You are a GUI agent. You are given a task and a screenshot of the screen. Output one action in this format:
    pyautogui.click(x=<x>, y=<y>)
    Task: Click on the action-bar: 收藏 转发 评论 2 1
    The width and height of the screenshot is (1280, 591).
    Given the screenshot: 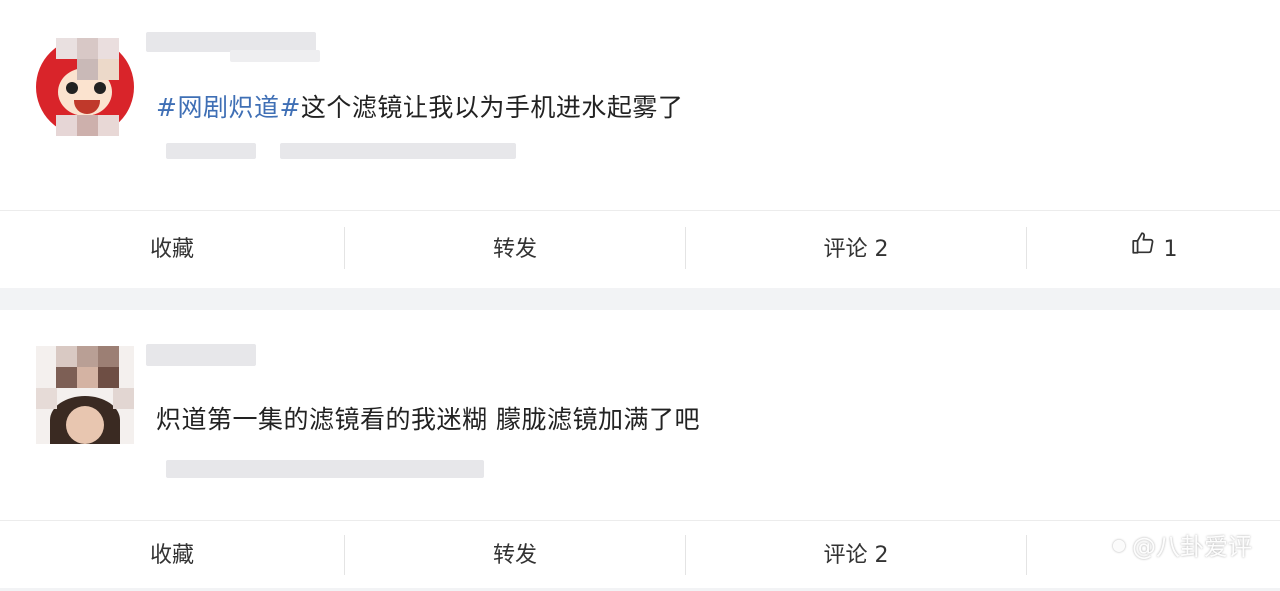 What is the action you would take?
    pyautogui.click(x=640, y=249)
    